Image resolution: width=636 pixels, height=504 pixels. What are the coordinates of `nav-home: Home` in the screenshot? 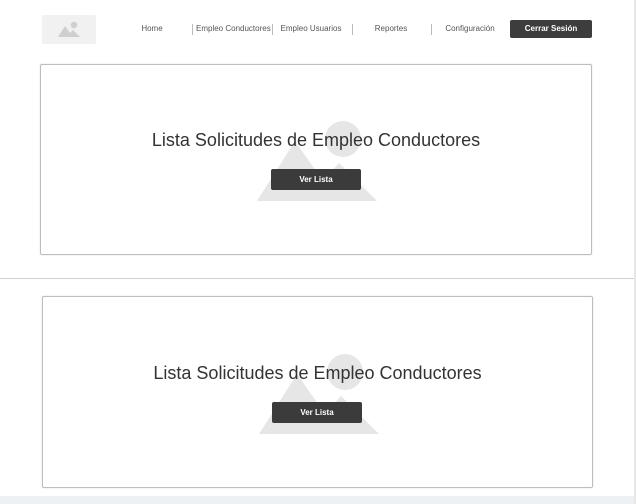 It's located at (152, 29).